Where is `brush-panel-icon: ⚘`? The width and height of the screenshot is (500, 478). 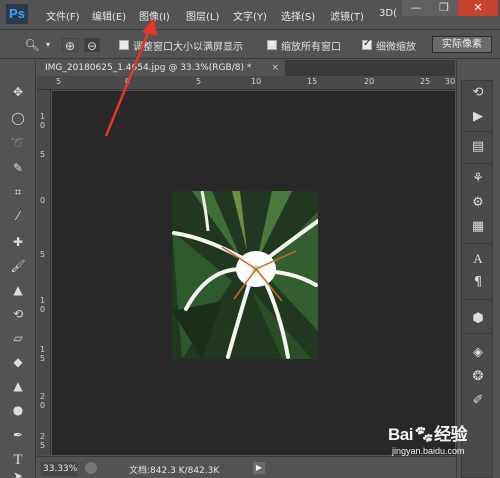
brush-panel-icon: ⚘ is located at coordinates (478, 179).